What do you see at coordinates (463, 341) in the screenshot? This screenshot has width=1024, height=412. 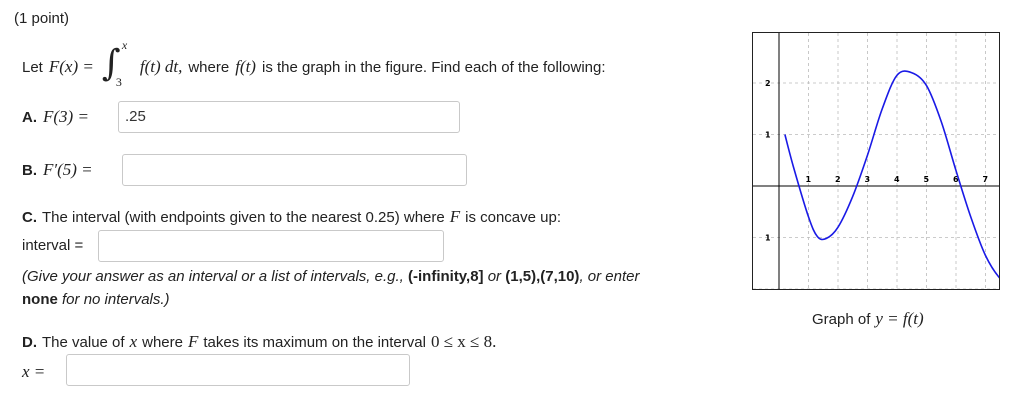 I see `part-d-interval: 0 ≤ x ≤ 8.` at bounding box center [463, 341].